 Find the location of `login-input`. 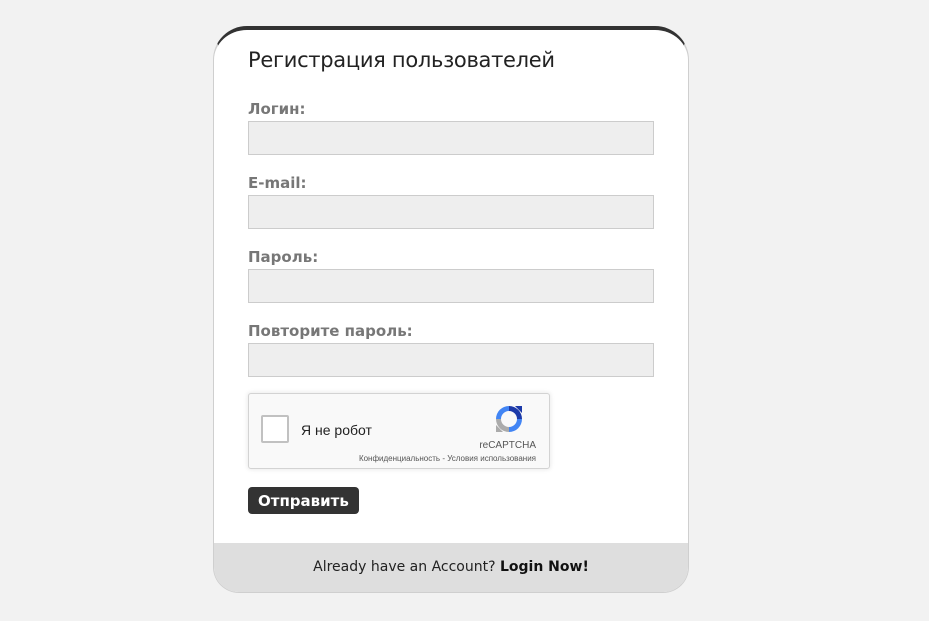

login-input is located at coordinates (451, 138).